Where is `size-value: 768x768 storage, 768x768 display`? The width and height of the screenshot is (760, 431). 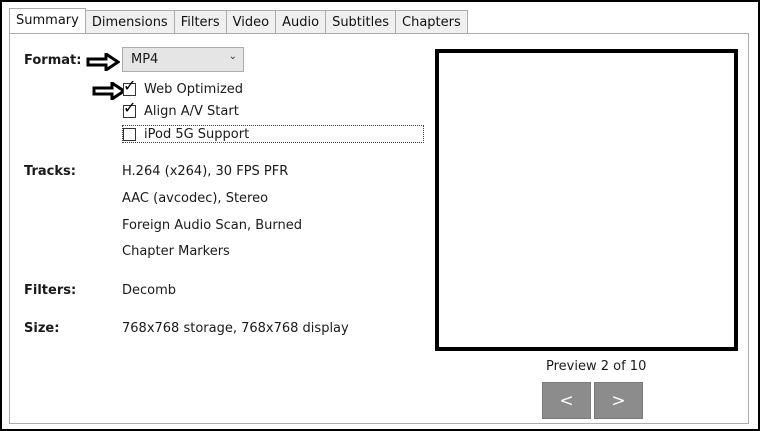 size-value: 768x768 storage, 768x768 display is located at coordinates (235, 328).